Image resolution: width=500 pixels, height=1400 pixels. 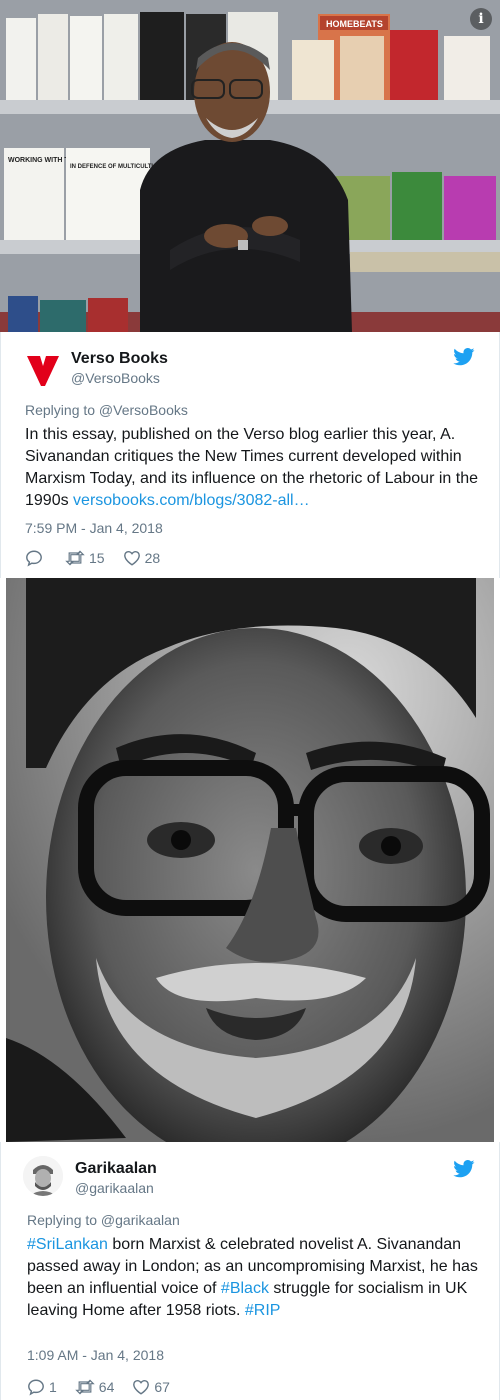 I want to click on tweet-timestamp: 1:09 AM - Jan 4, 2018, so click(x=95, y=1355).